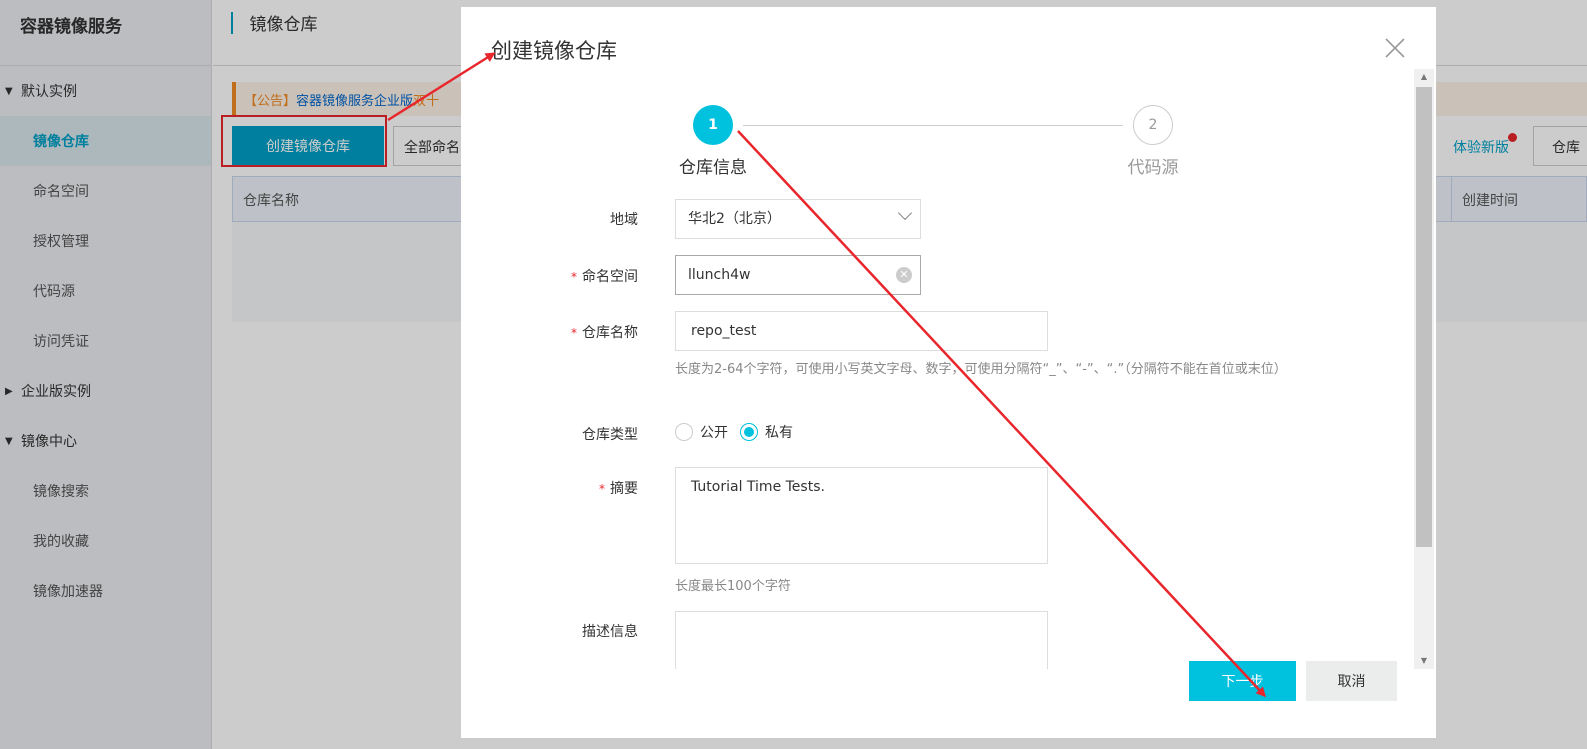 This screenshot has height=749, width=1587. Describe the element at coordinates (624, 220) in the screenshot. I see `region-label-text: 地域` at that location.